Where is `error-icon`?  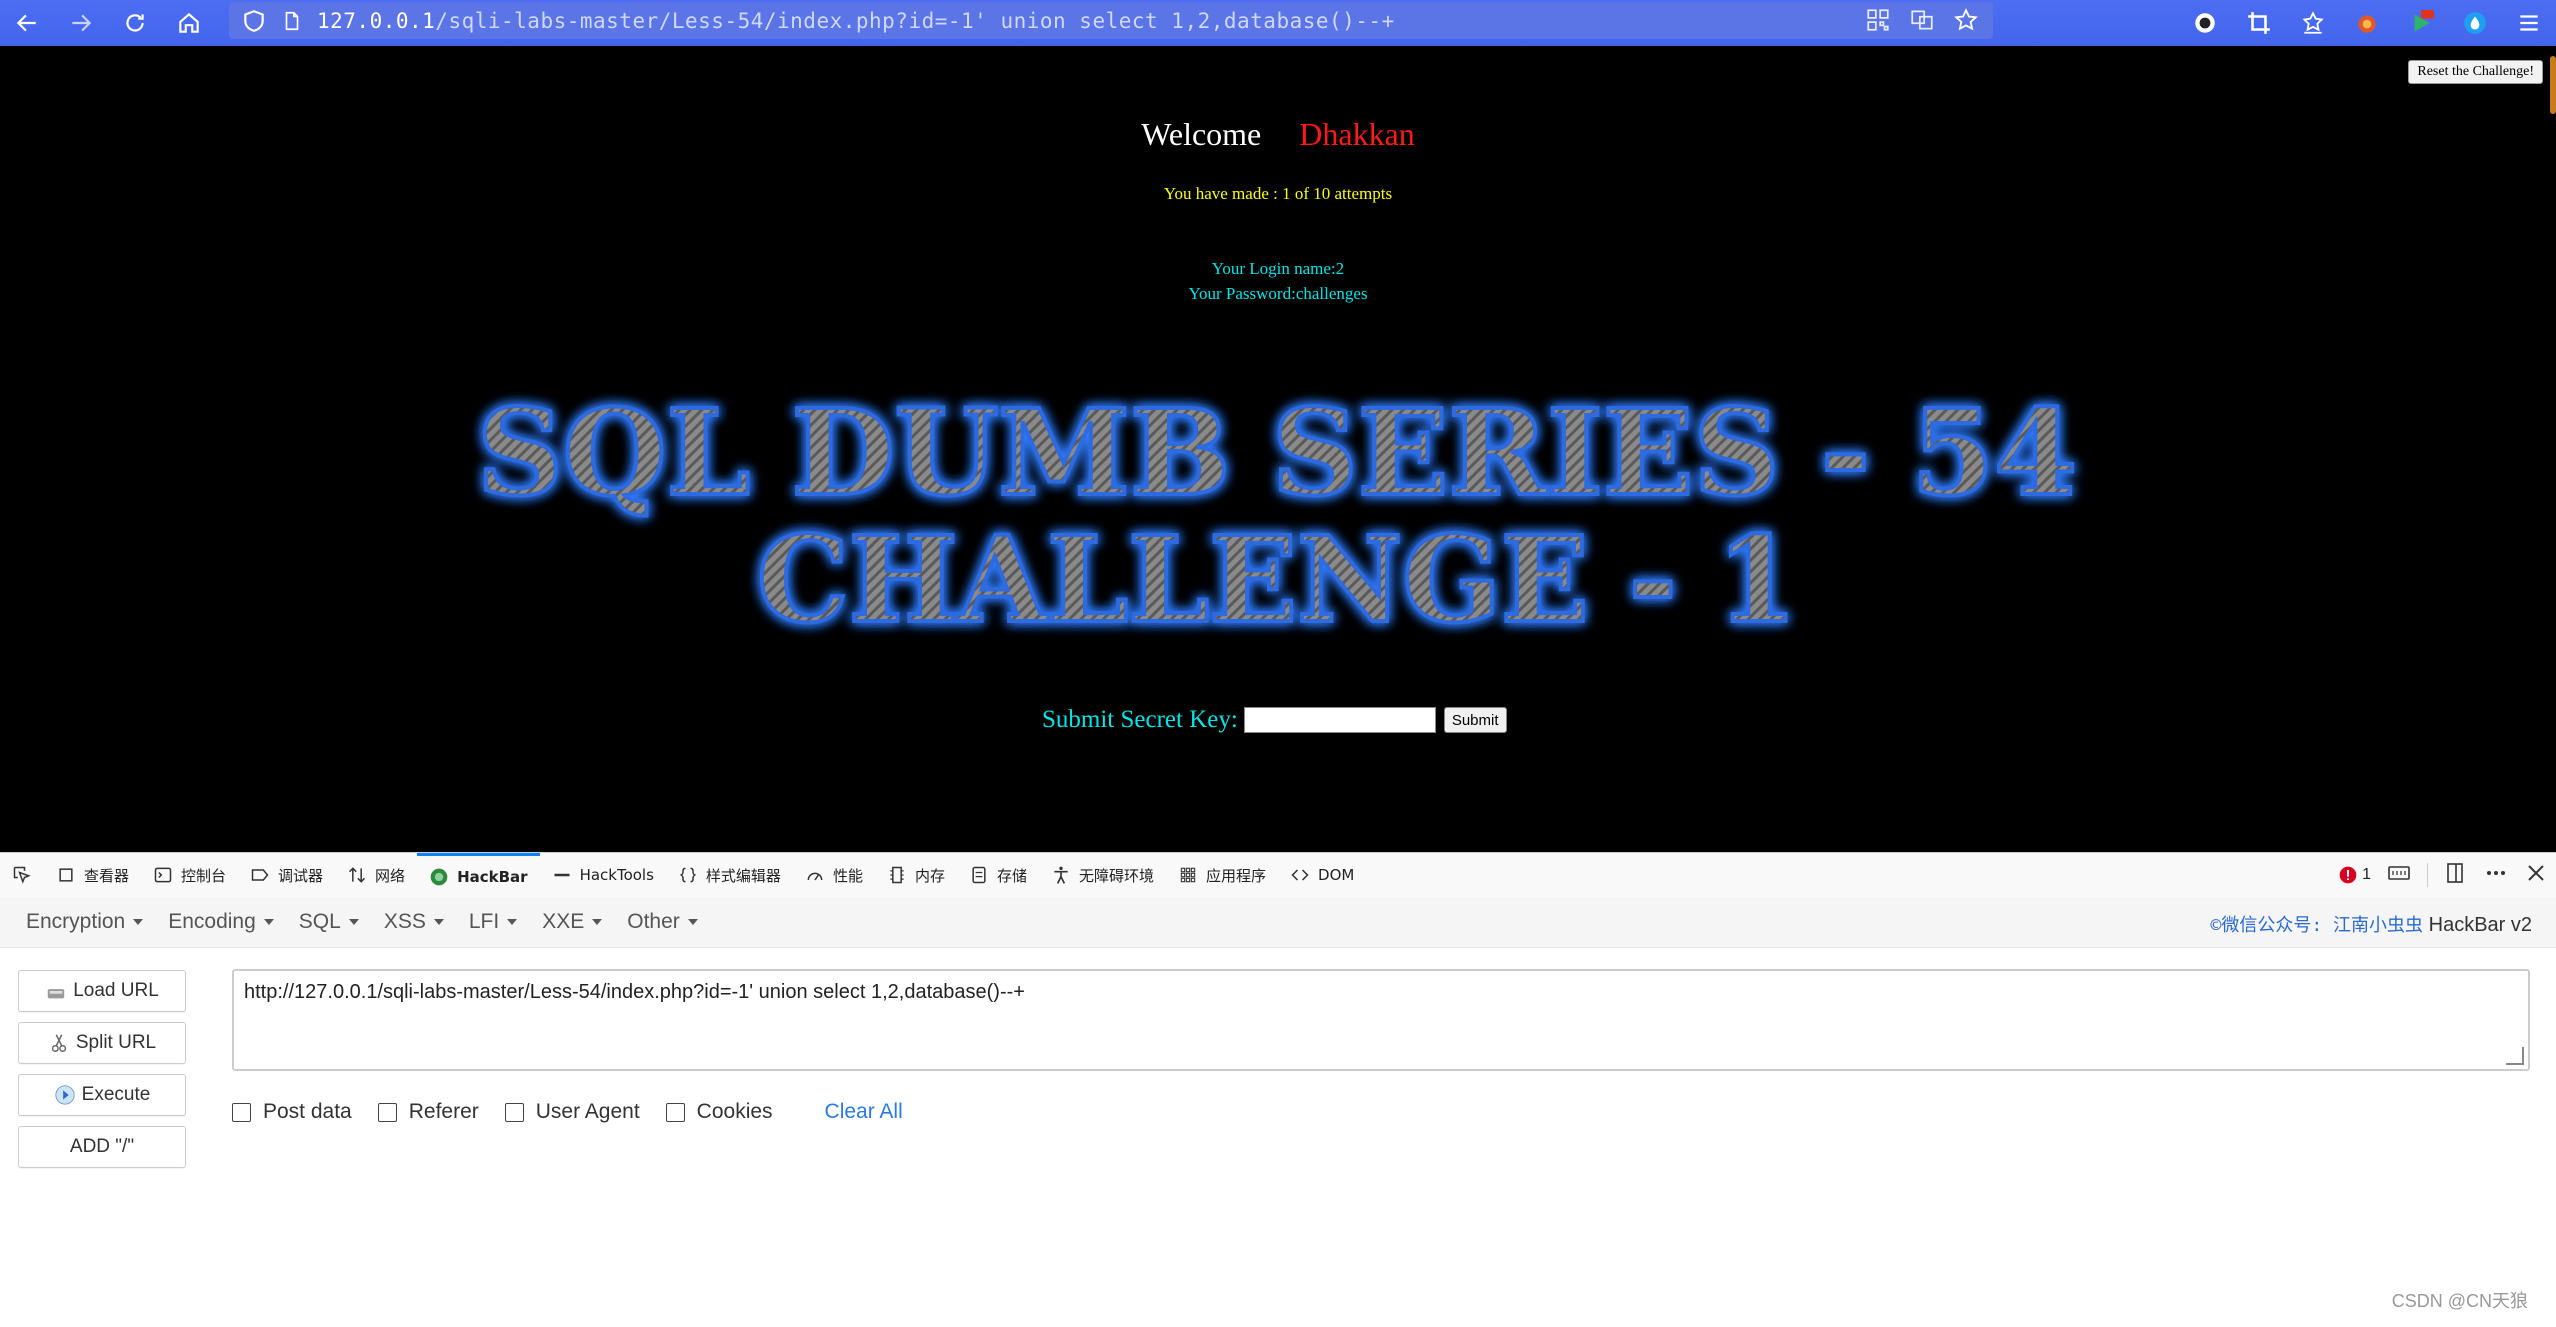
error-icon is located at coordinates (2348, 875).